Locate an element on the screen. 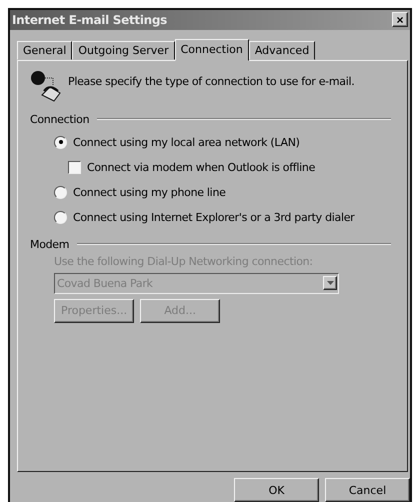  window-title: Internet E-mail Settings is located at coordinates (90, 19).